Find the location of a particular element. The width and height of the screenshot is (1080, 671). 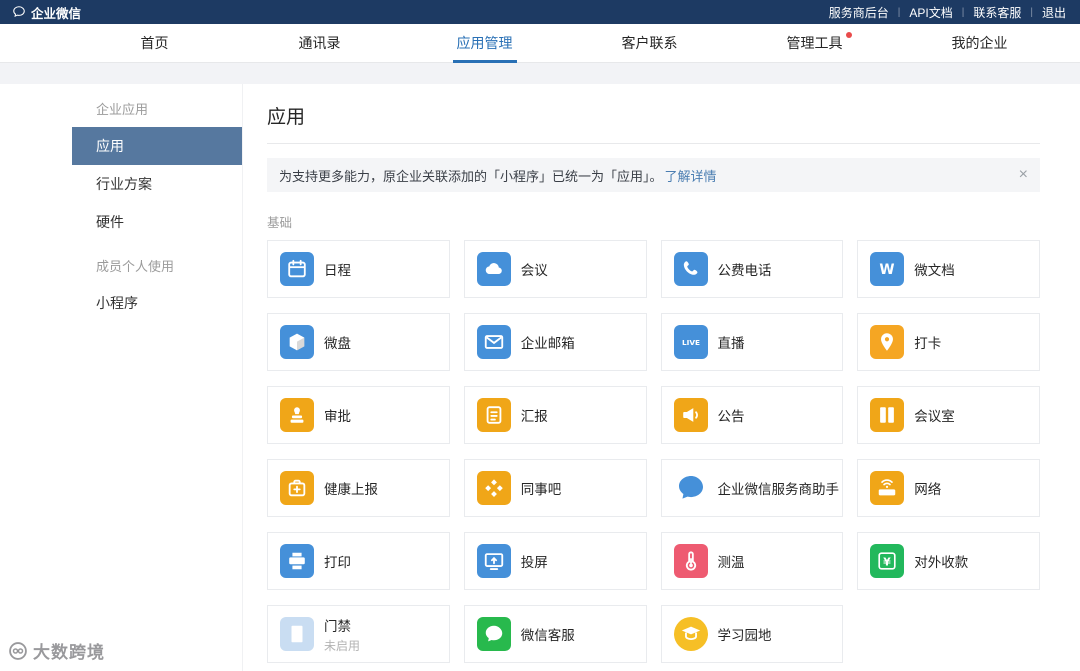

watermark-text: 大数跨境 is located at coordinates (69, 652).